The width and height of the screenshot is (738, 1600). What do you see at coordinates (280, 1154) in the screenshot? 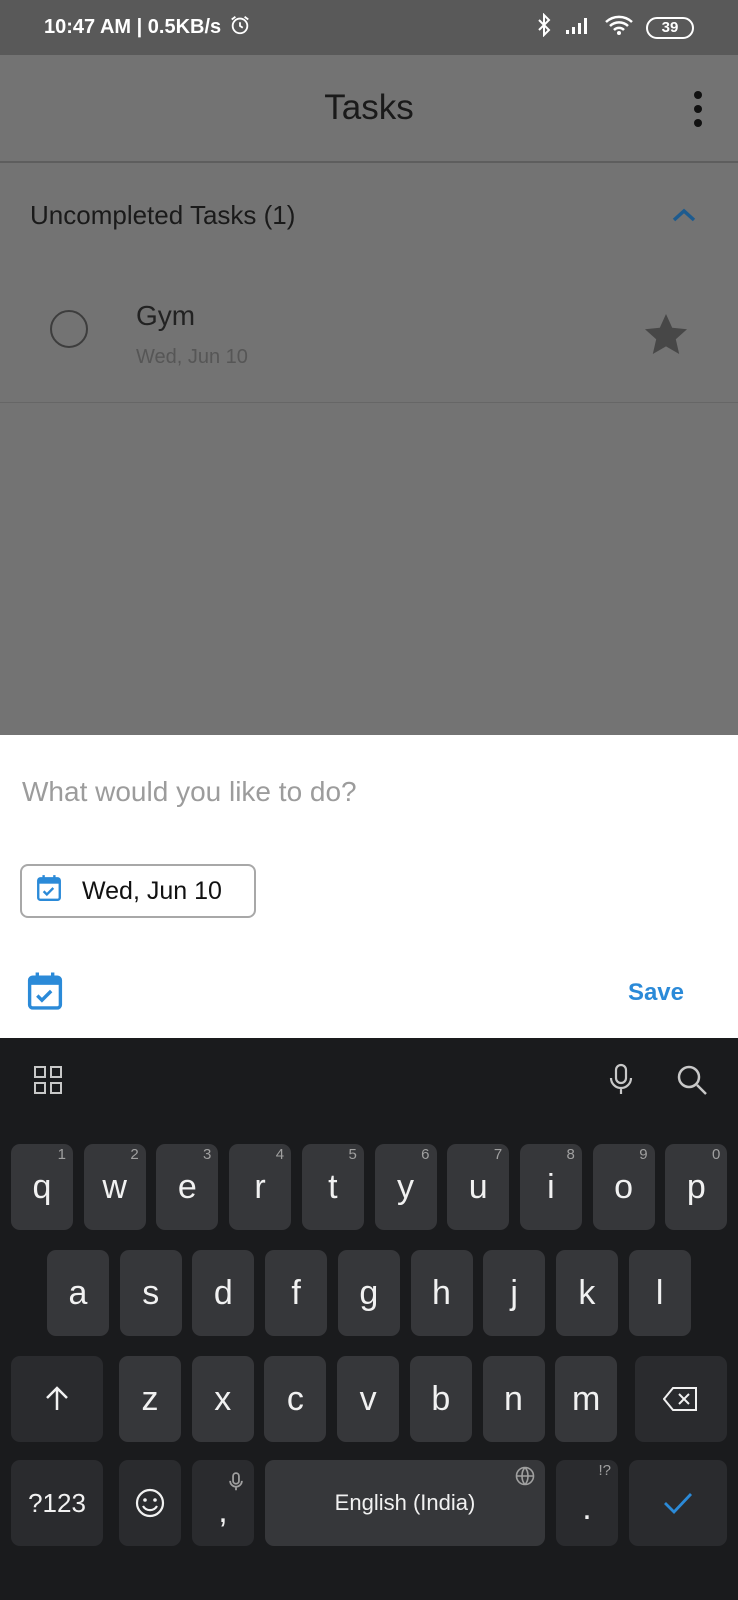
I see `key-number-hint: 4` at bounding box center [280, 1154].